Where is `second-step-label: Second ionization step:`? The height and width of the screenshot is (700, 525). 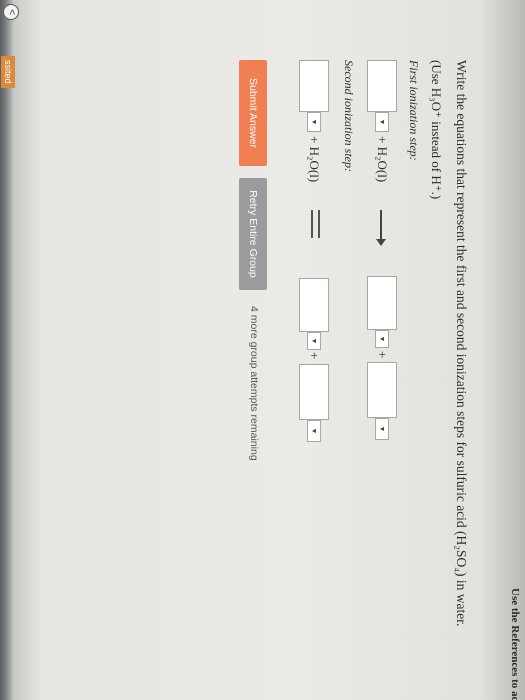
second-step-label: Second ionization step: is located at coordinates (349, 116).